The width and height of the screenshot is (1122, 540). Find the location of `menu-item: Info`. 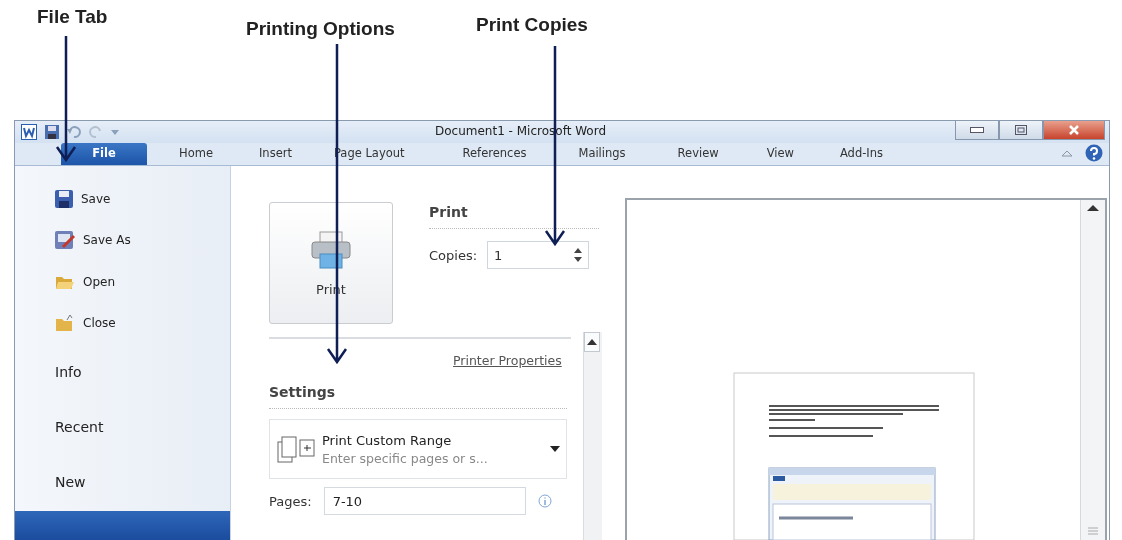

menu-item: Info is located at coordinates (122, 371).